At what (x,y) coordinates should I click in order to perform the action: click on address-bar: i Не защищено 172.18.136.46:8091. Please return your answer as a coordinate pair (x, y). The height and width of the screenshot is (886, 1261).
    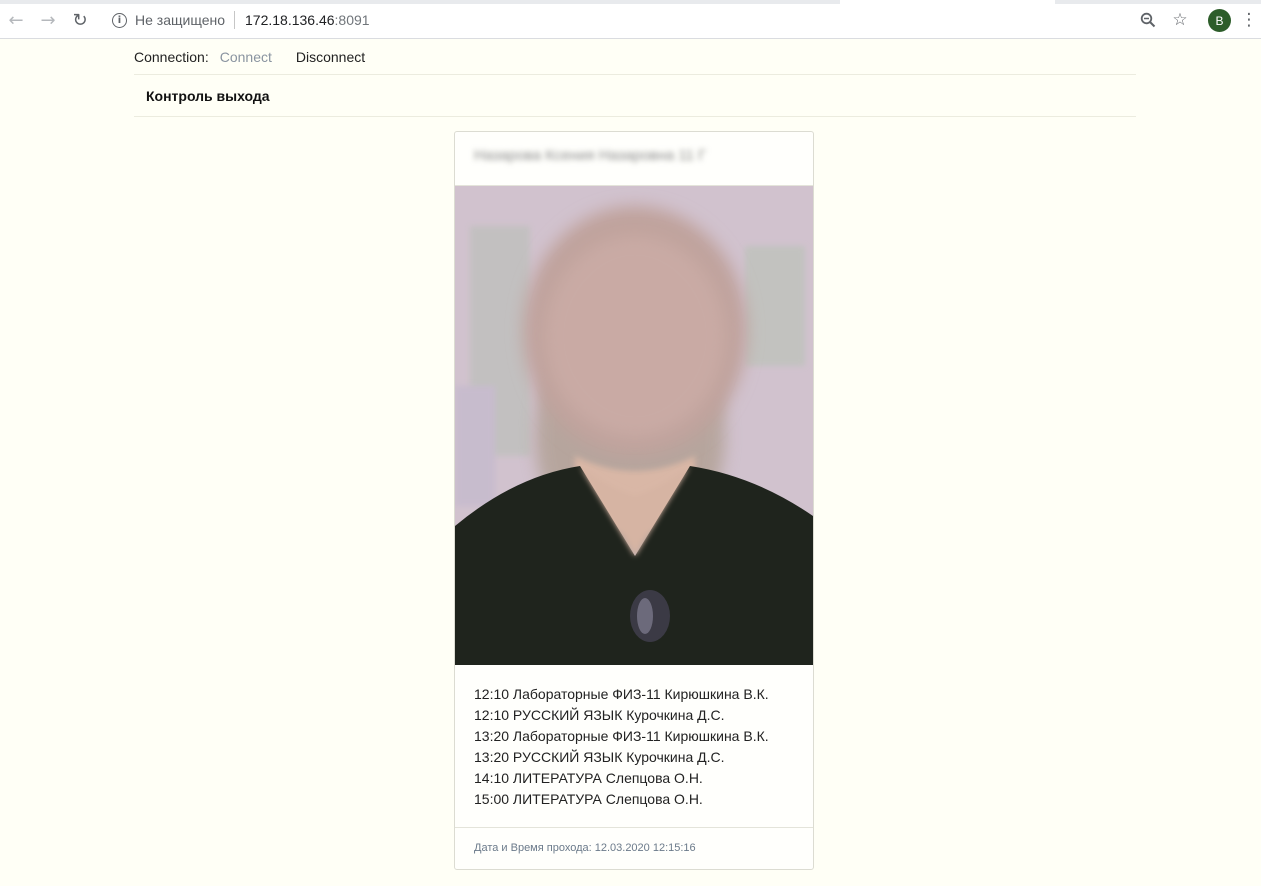
    Looking at the image, I should click on (650, 20).